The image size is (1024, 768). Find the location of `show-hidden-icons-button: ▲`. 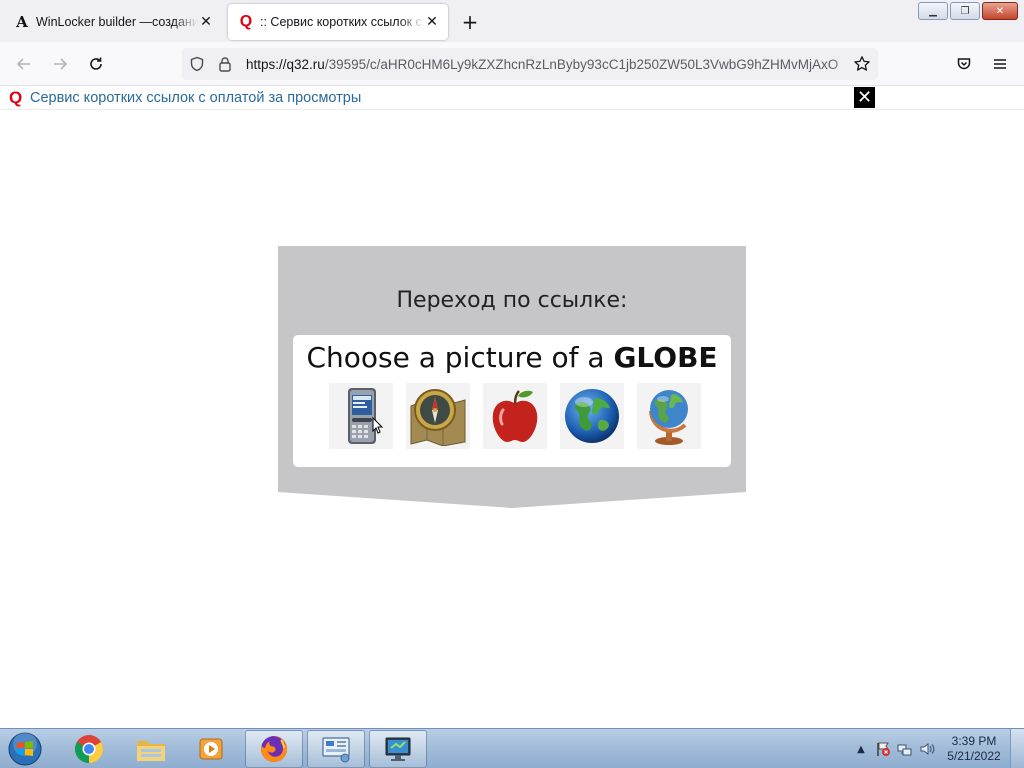

show-hidden-icons-button: ▲ is located at coordinates (861, 749).